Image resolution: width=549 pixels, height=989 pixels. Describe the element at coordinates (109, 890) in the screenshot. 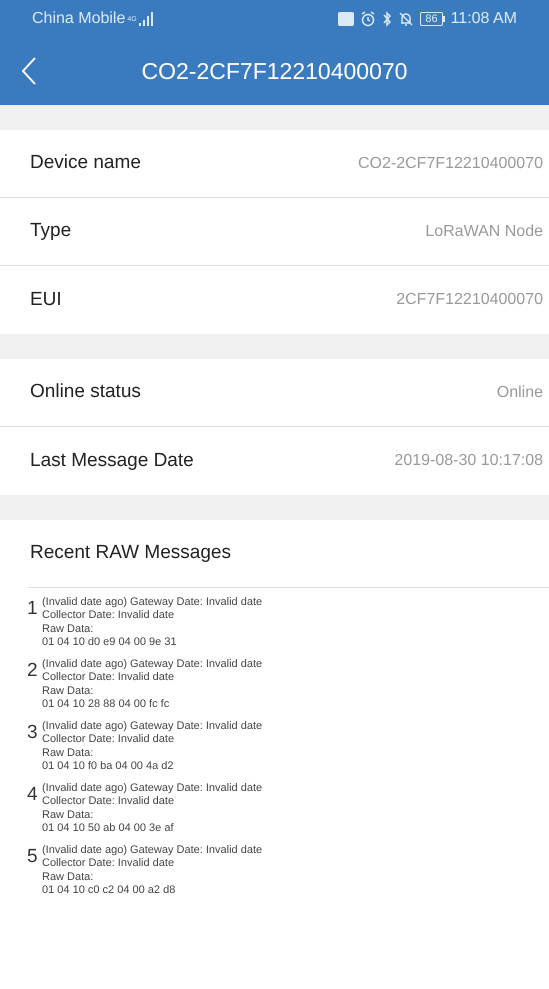

I see `message-text: 01 04 10 c0 c2 04 00 a2 d8` at that location.